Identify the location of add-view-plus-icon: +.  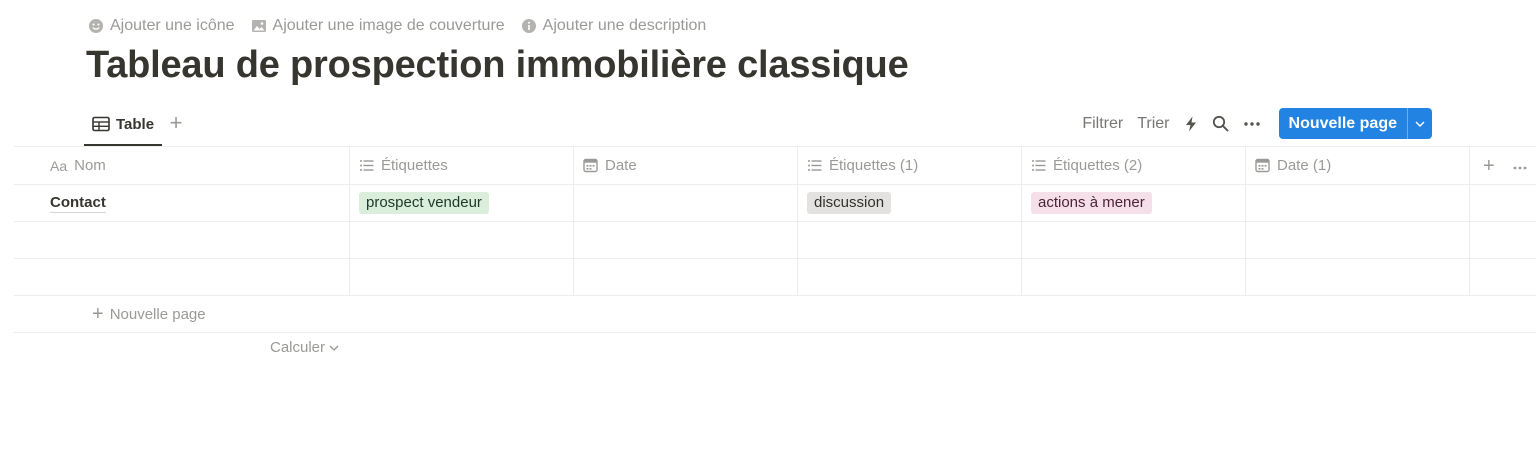
(176, 123).